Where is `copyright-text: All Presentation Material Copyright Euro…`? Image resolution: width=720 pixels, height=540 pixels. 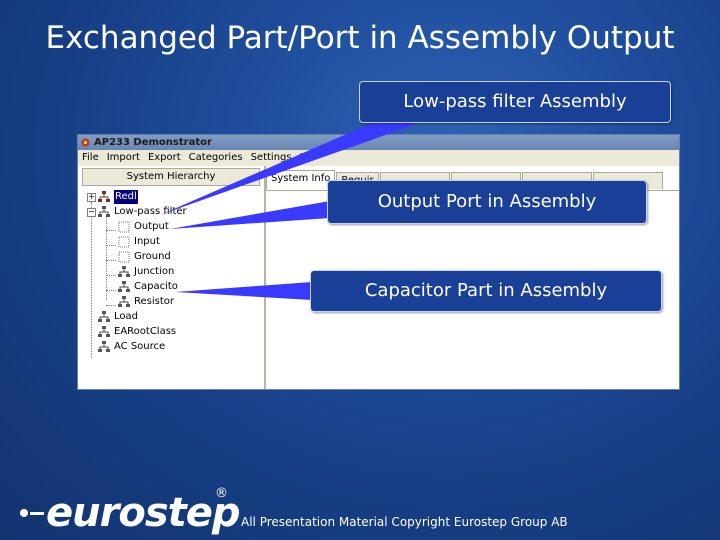 copyright-text: All Presentation Material Copyright Euro… is located at coordinates (404, 522).